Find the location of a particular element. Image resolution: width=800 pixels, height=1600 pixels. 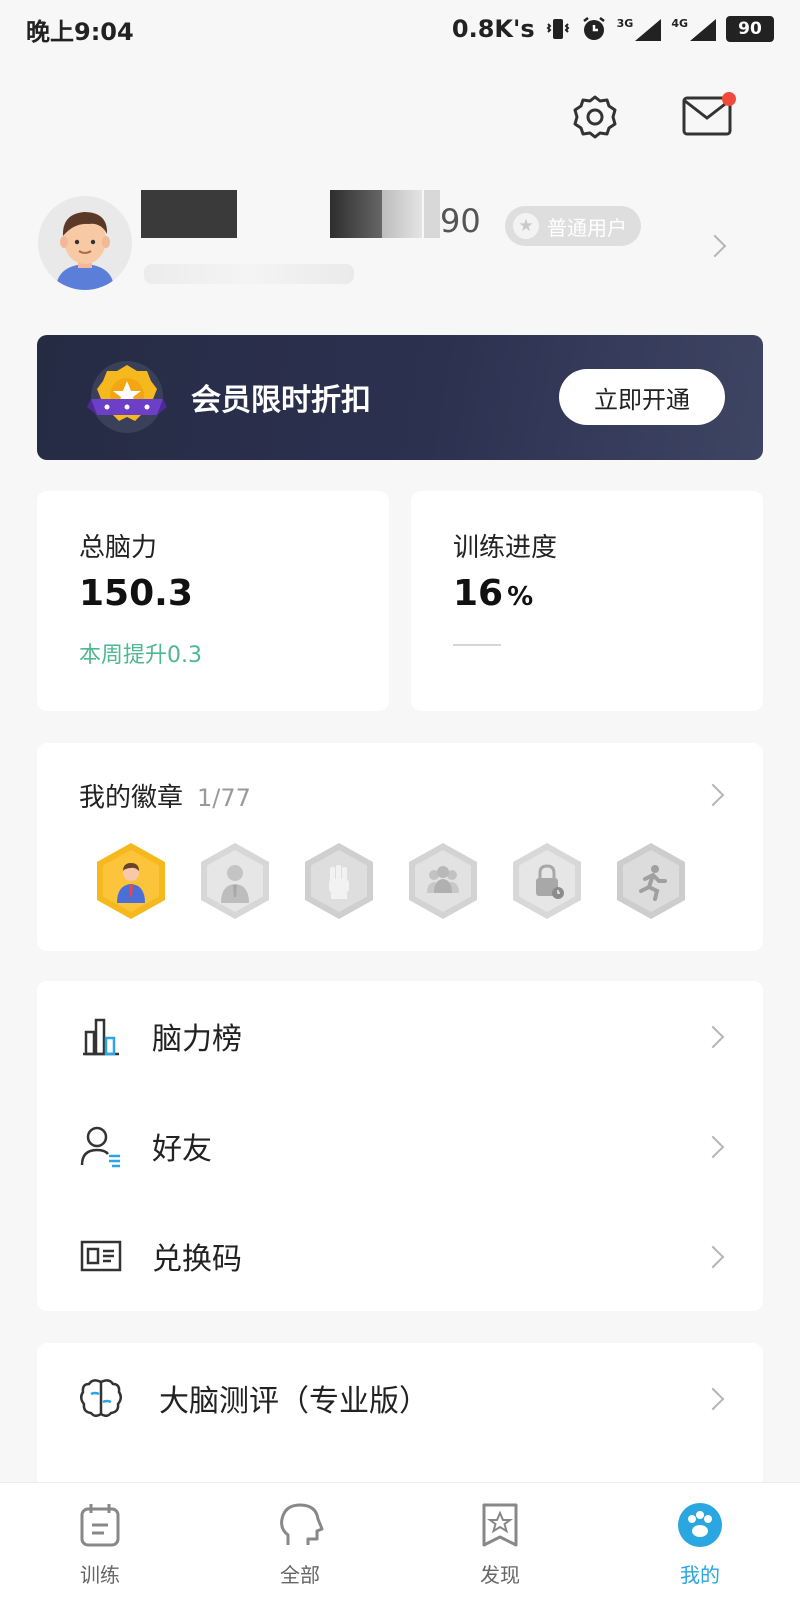

vip-medal-icon is located at coordinates (127, 397).